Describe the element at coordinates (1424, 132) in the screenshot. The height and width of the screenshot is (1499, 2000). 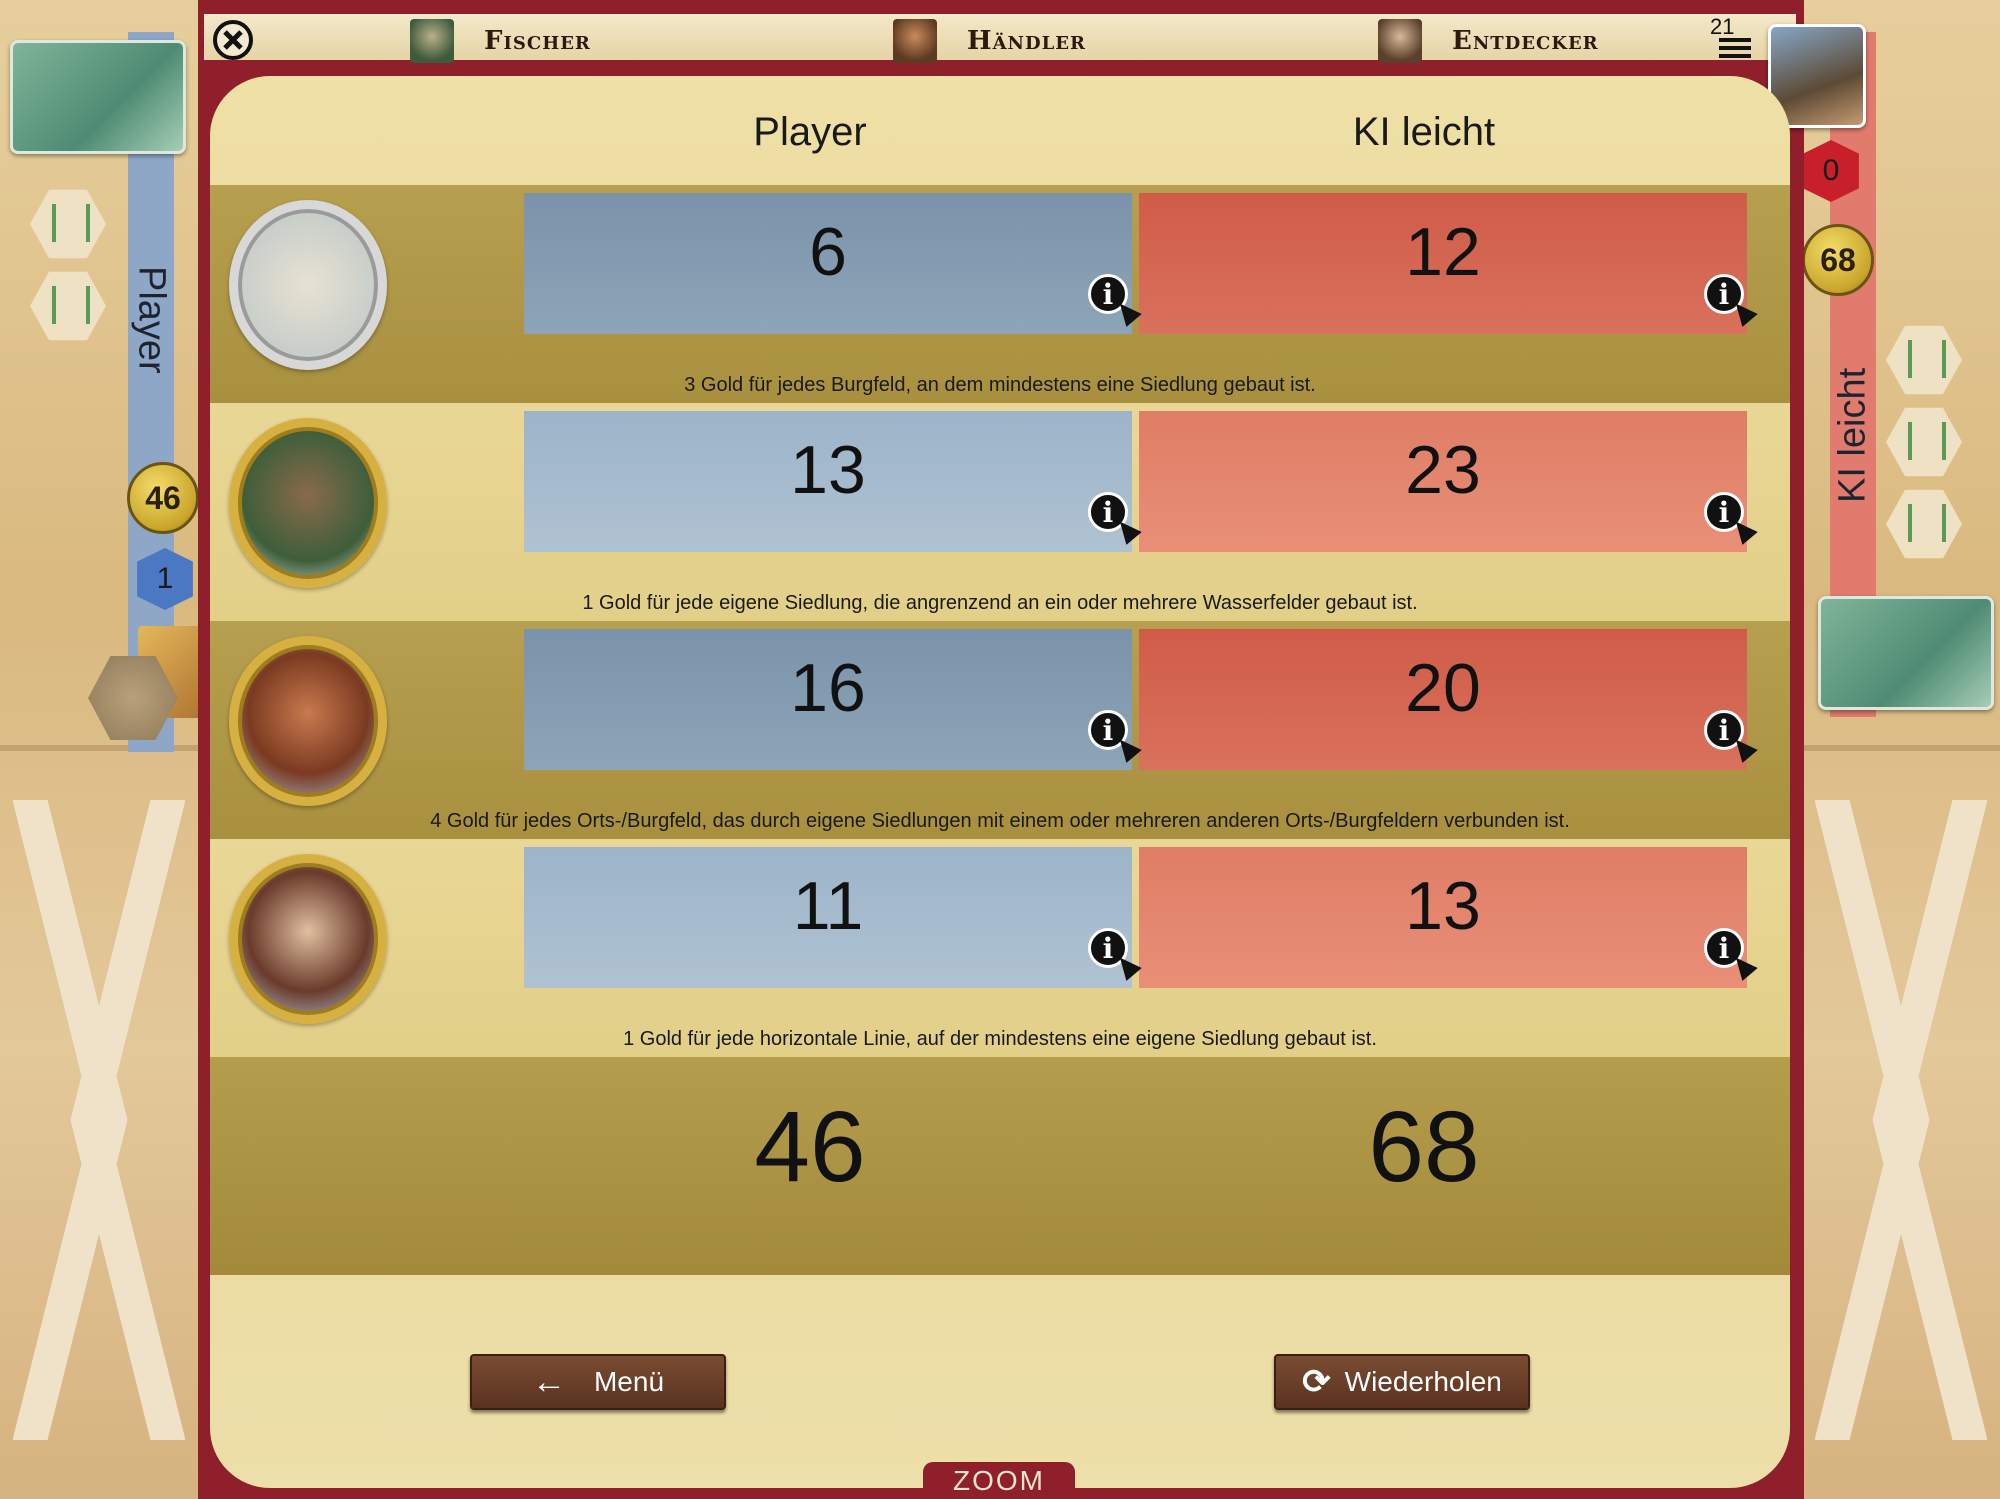
I see `column-header-ai: KI leicht` at that location.